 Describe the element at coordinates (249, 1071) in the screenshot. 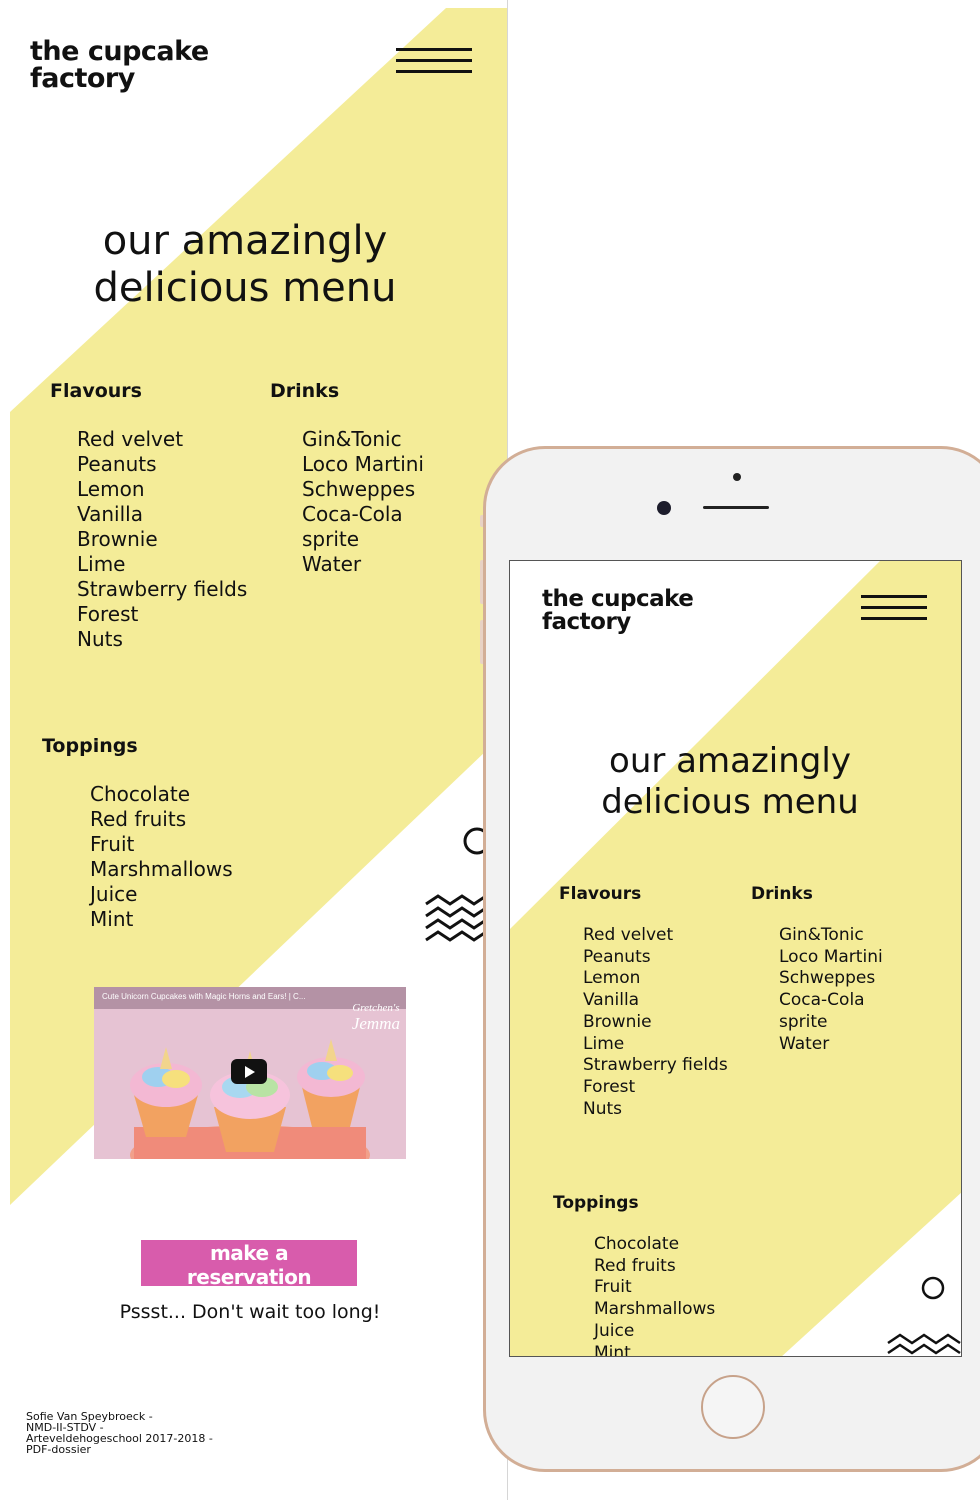

I see `play-icon` at that location.